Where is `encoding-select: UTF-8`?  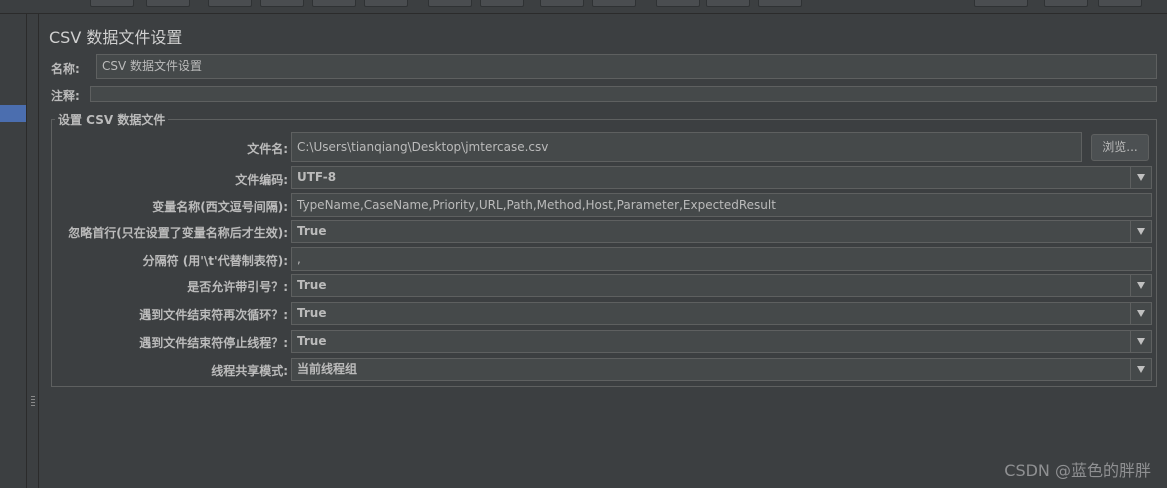 encoding-select: UTF-8 is located at coordinates (721, 177).